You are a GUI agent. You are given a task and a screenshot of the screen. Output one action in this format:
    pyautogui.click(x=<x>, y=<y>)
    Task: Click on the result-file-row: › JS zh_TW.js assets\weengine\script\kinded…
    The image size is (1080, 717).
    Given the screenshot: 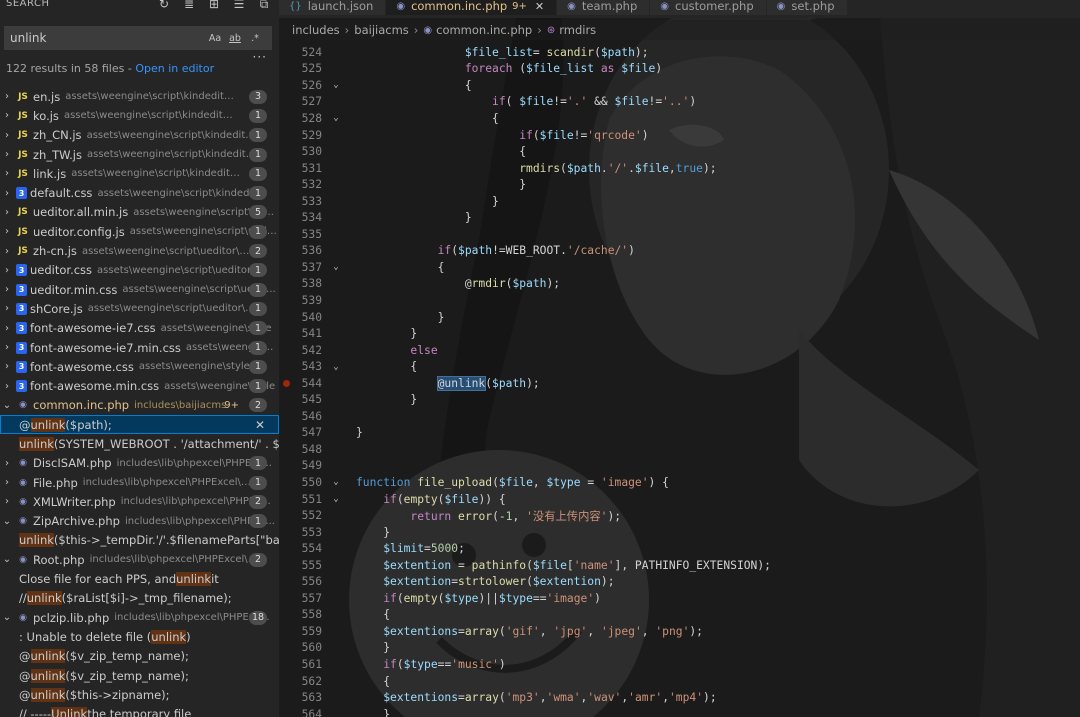 What is the action you would take?
    pyautogui.click(x=139, y=154)
    